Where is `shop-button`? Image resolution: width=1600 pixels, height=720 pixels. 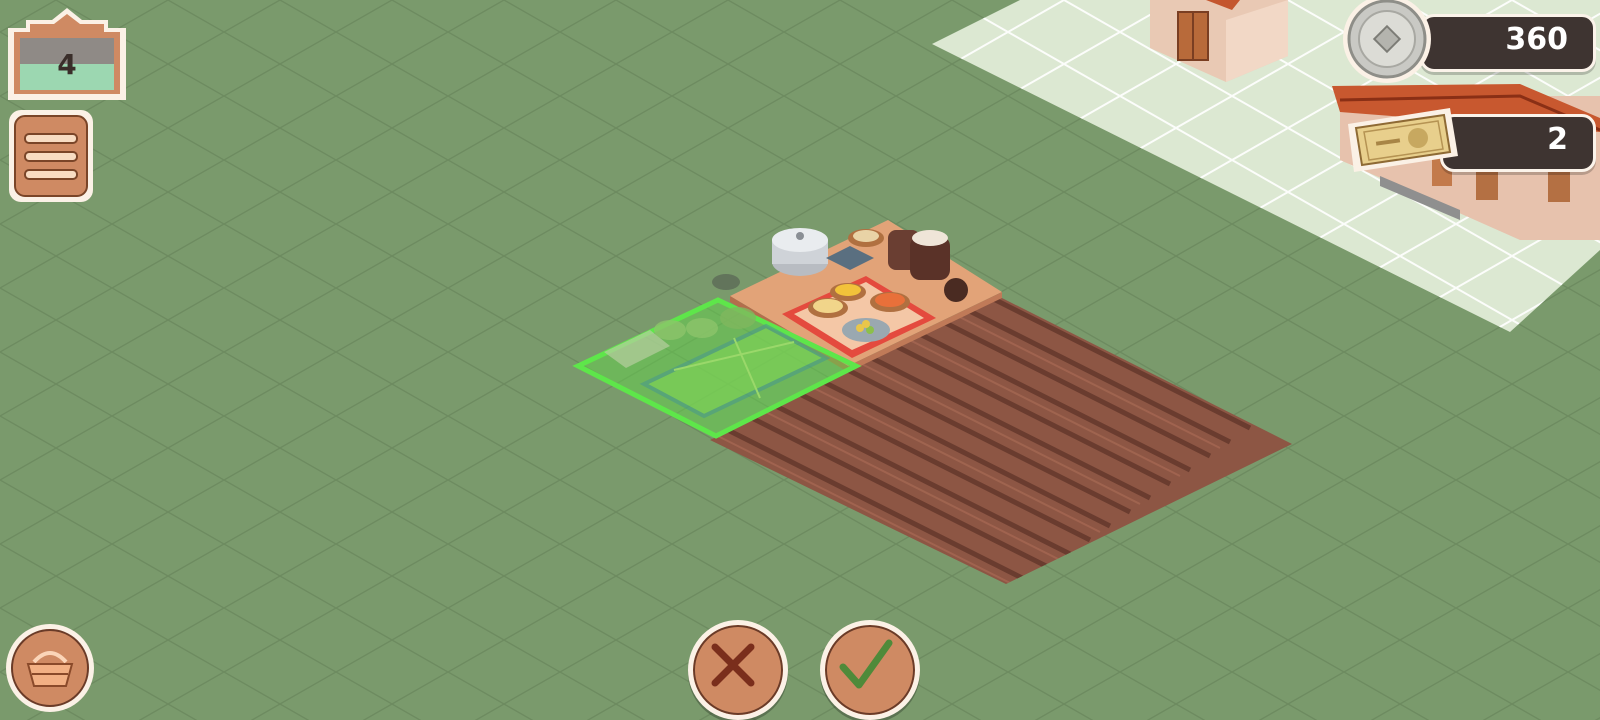 shop-button is located at coordinates (50, 668).